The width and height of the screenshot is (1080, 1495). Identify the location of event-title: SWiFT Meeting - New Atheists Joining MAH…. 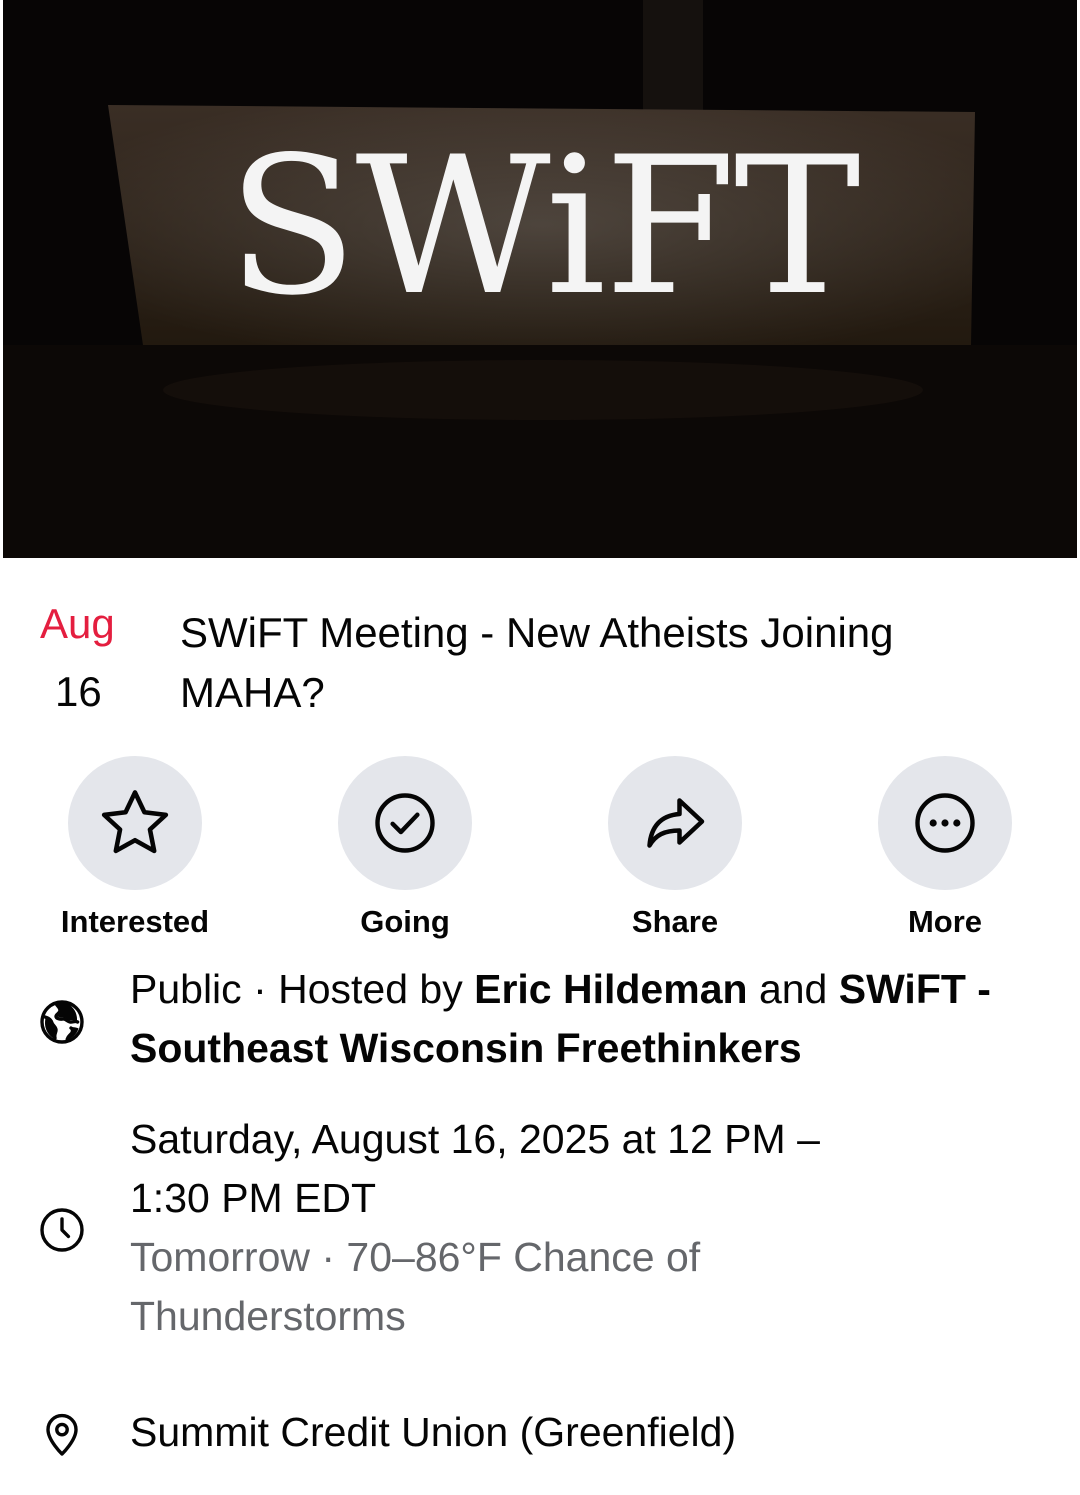
(537, 662).